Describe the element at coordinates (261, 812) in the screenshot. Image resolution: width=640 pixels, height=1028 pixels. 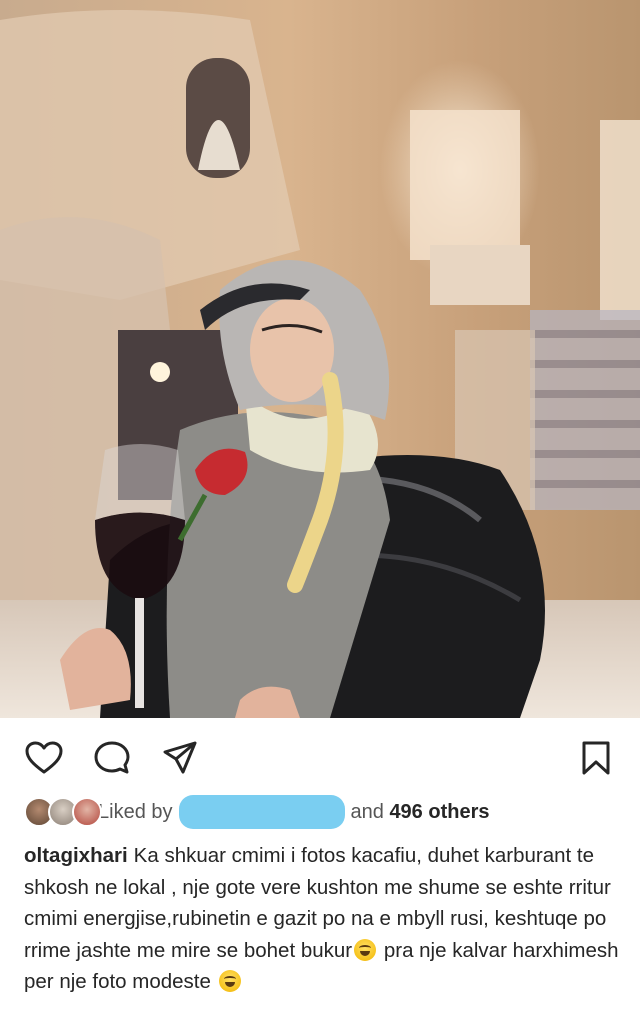
I see `redacted-username` at that location.